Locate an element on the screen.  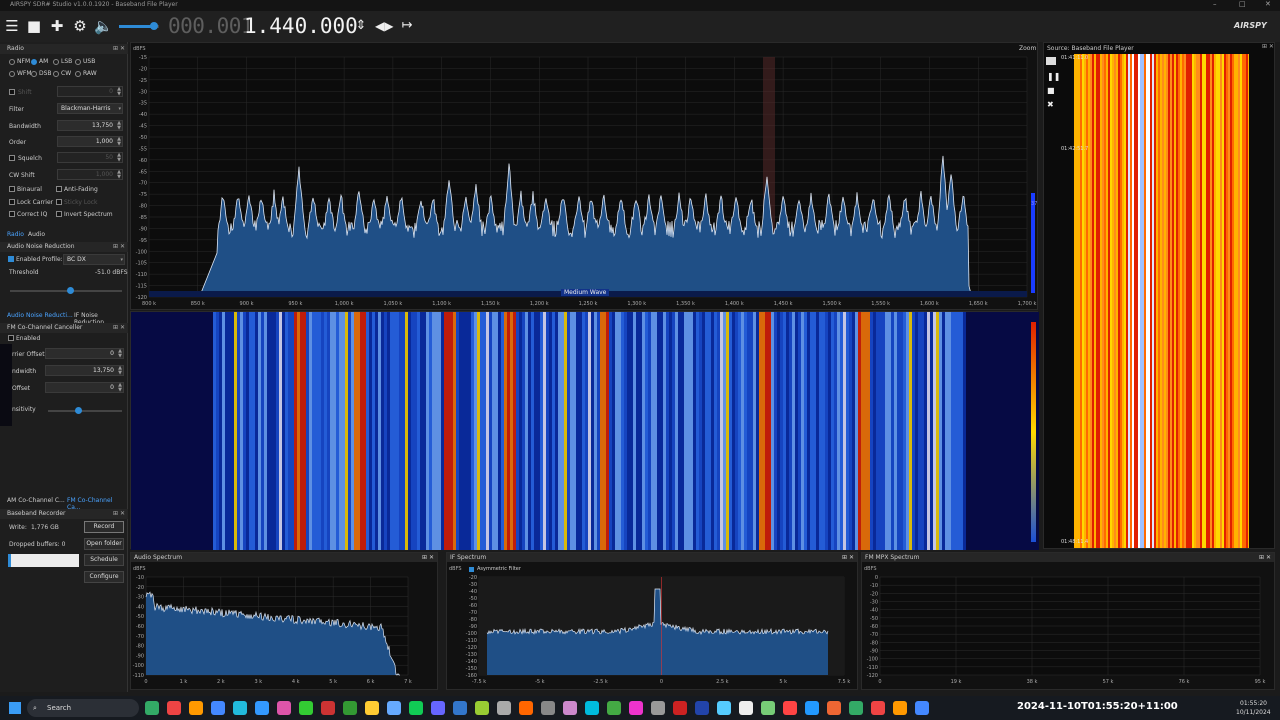
volume-knob is located at coordinates (154, 26).